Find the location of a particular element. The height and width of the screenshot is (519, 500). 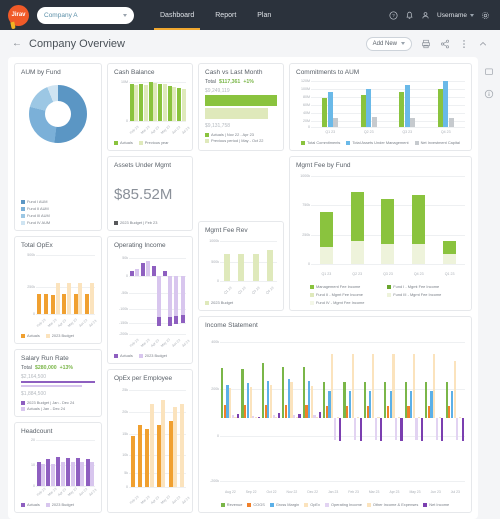

jirav-logo: Jirav is located at coordinates (18, 15).